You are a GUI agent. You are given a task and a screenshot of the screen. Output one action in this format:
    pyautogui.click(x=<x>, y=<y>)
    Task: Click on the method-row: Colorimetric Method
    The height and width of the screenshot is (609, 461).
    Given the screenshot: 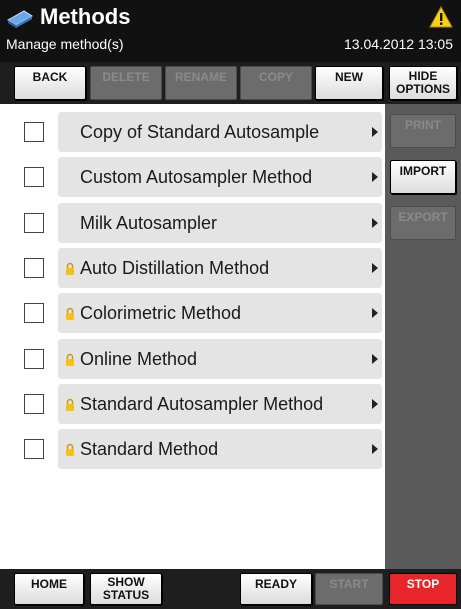 What is the action you would take?
    pyautogui.click(x=196, y=313)
    